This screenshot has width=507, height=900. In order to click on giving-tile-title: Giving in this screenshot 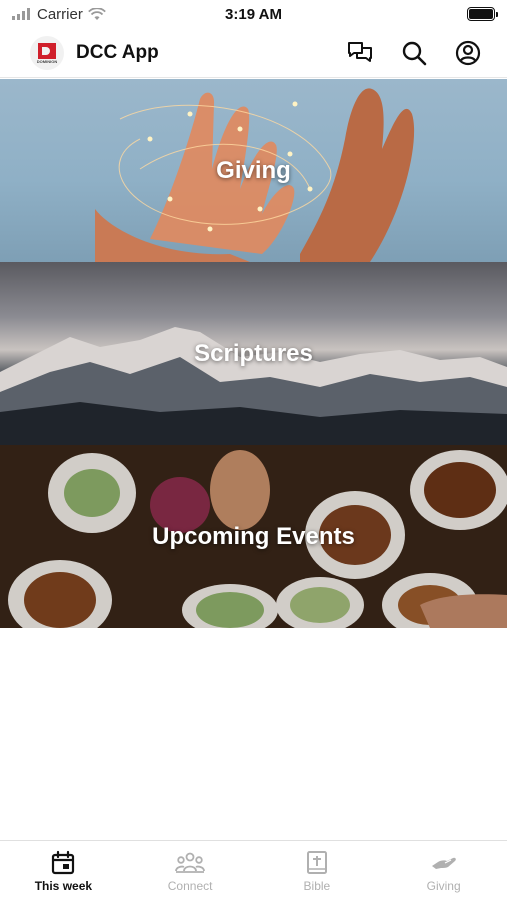, I will do `click(253, 170)`.